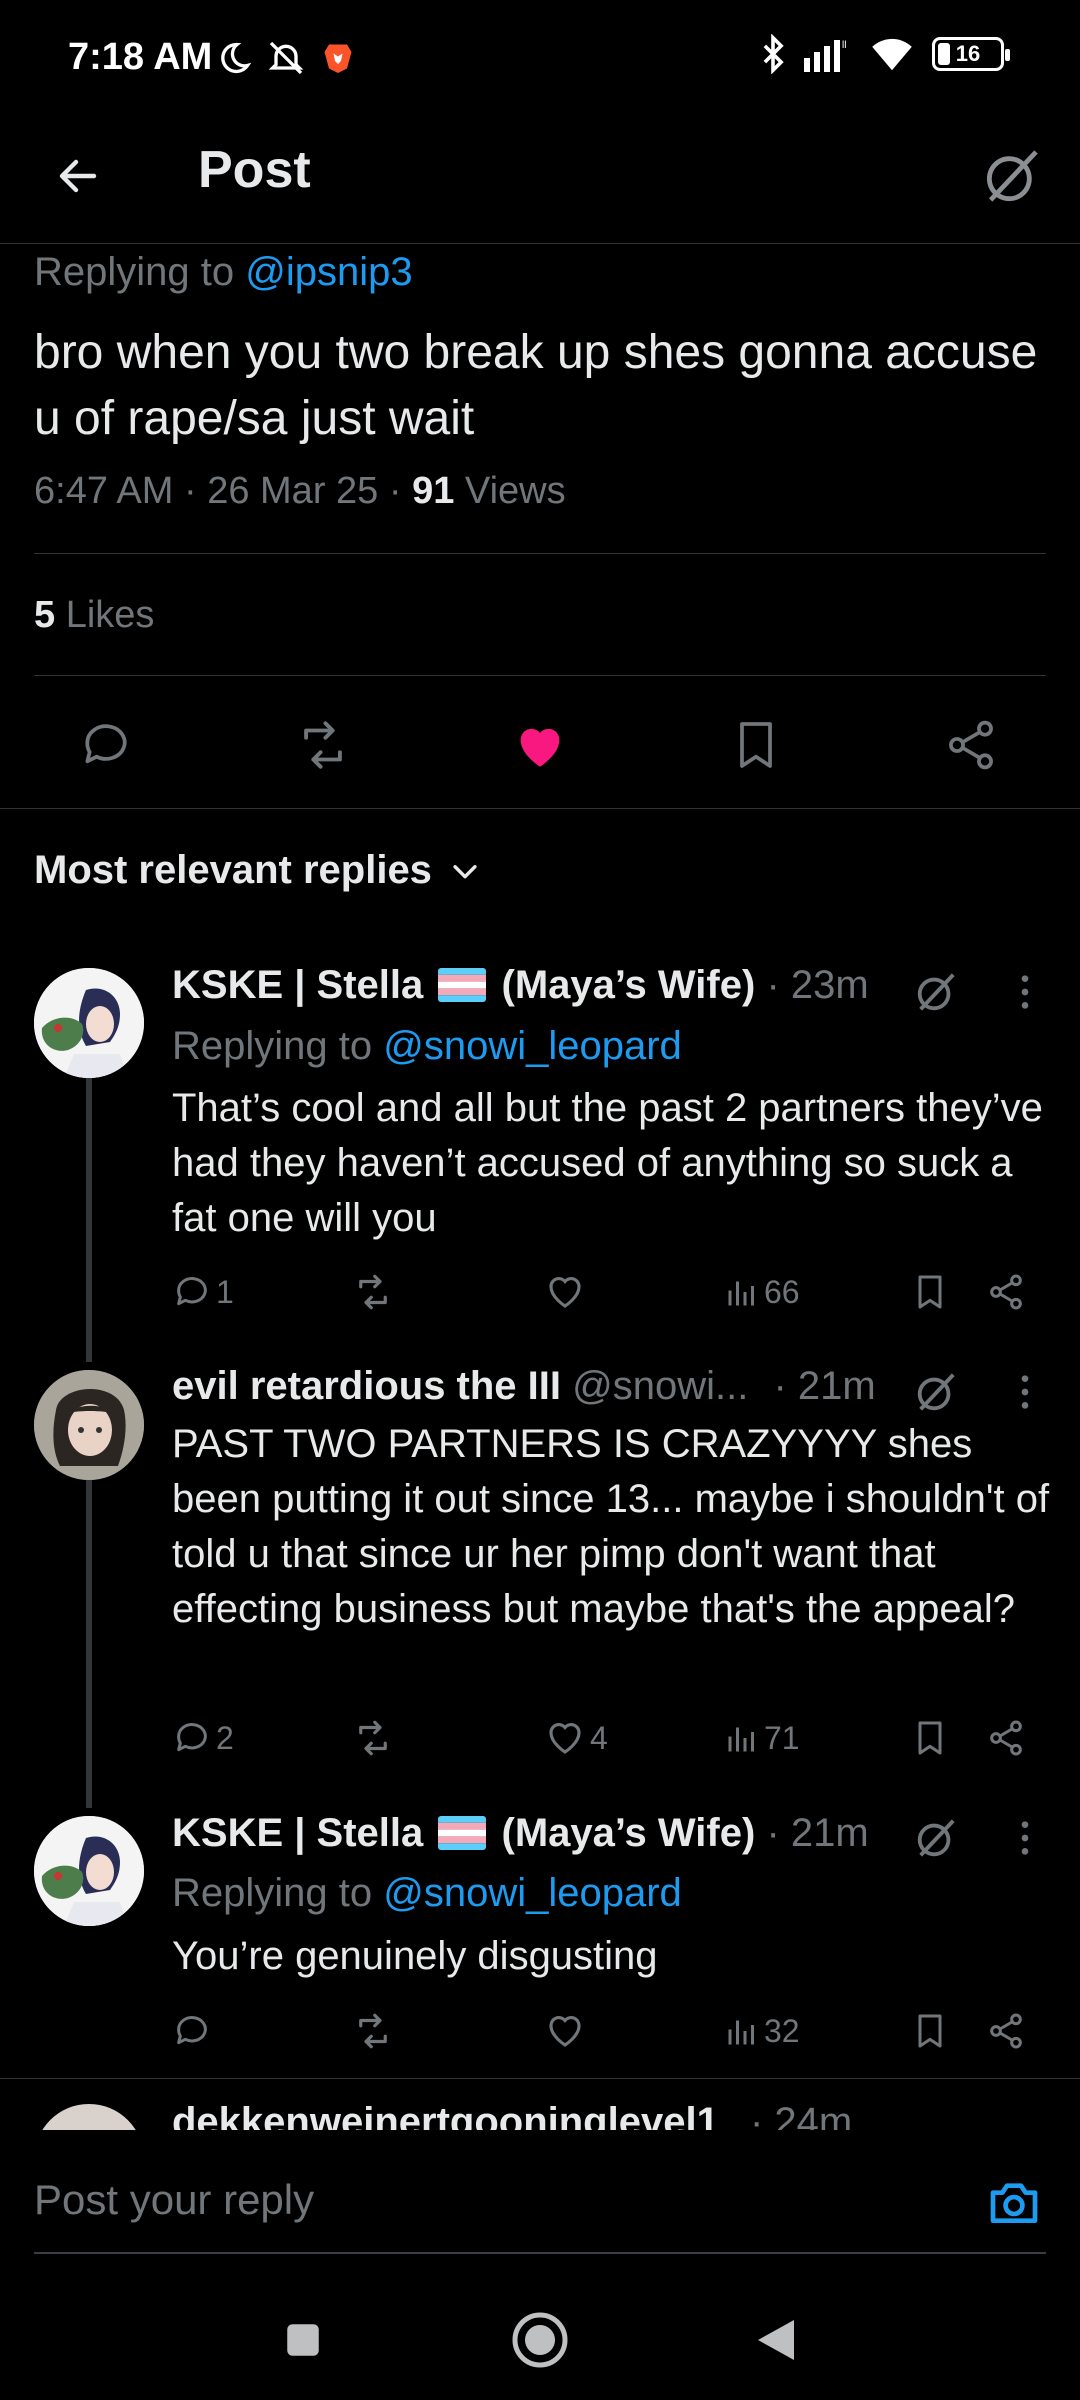 This screenshot has height=2400, width=1080. I want to click on display-name: evil retardious the III, so click(366, 1386).